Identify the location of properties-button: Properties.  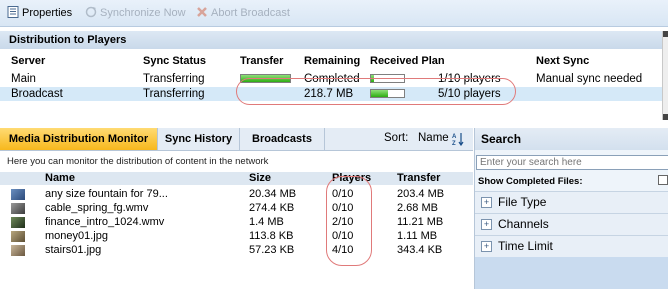
(39, 13).